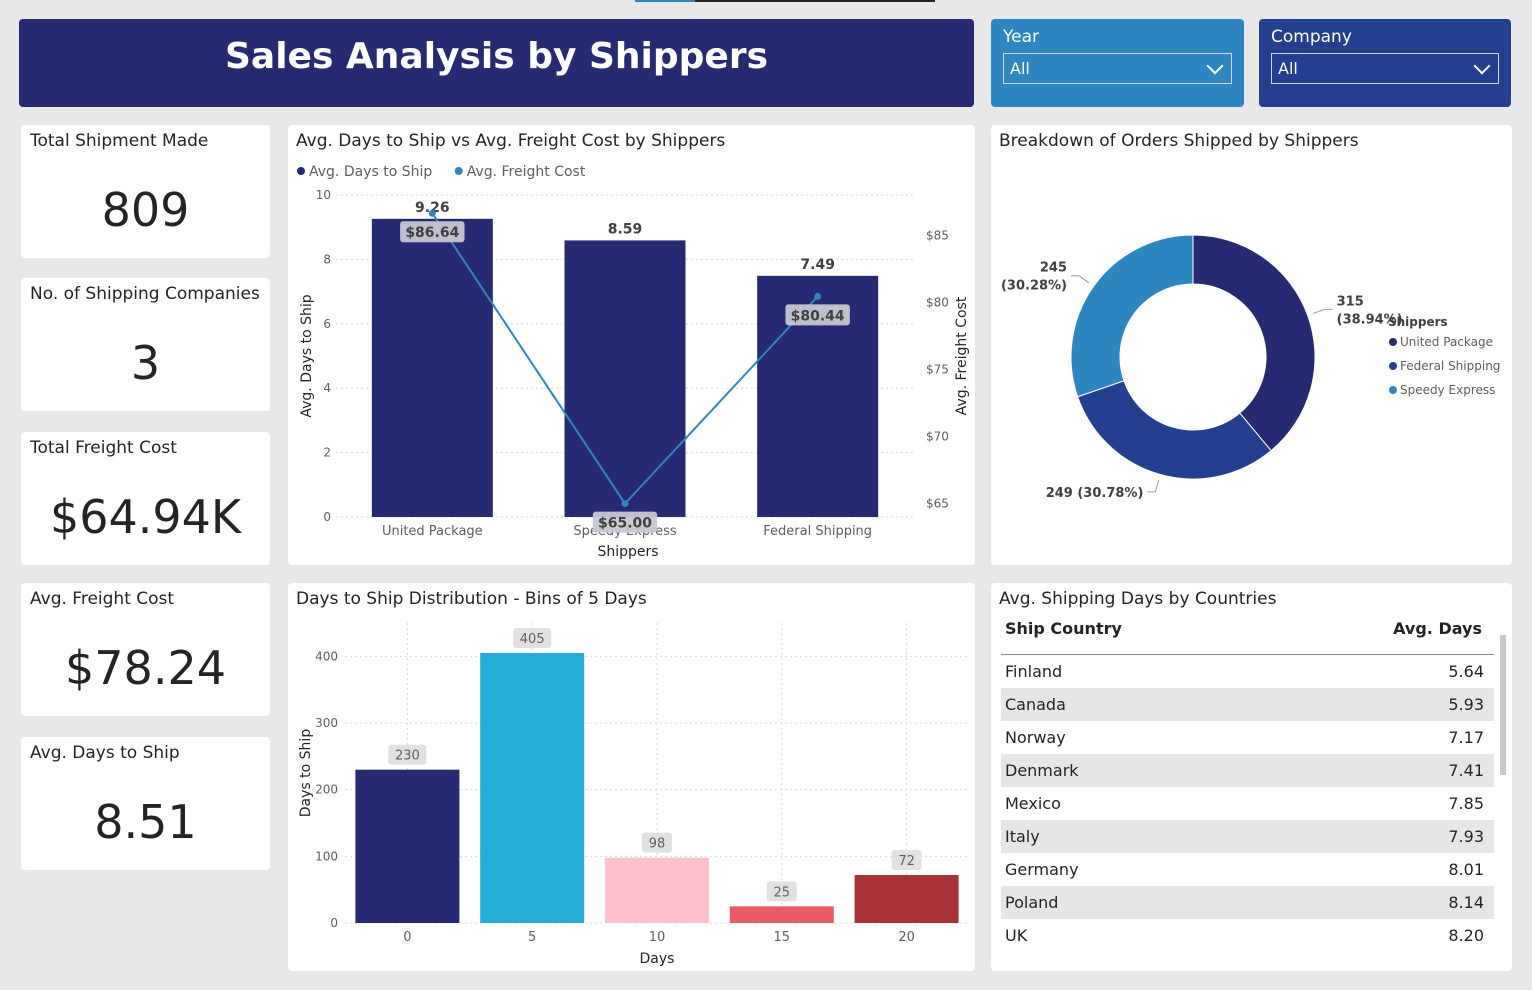  I want to click on y-axis-title: Avg. Days to Ship, so click(307, 355).